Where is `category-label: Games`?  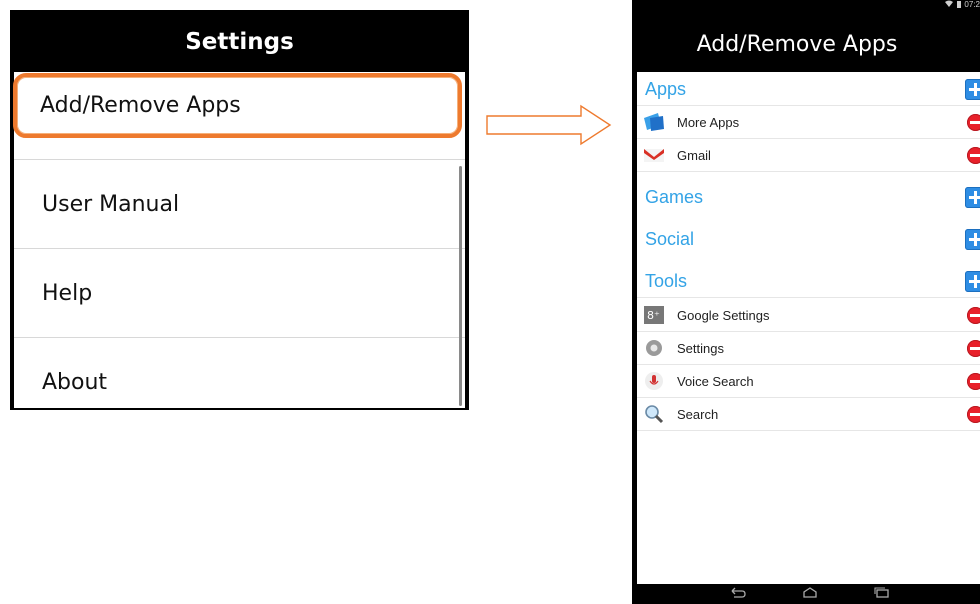 category-label: Games is located at coordinates (674, 197).